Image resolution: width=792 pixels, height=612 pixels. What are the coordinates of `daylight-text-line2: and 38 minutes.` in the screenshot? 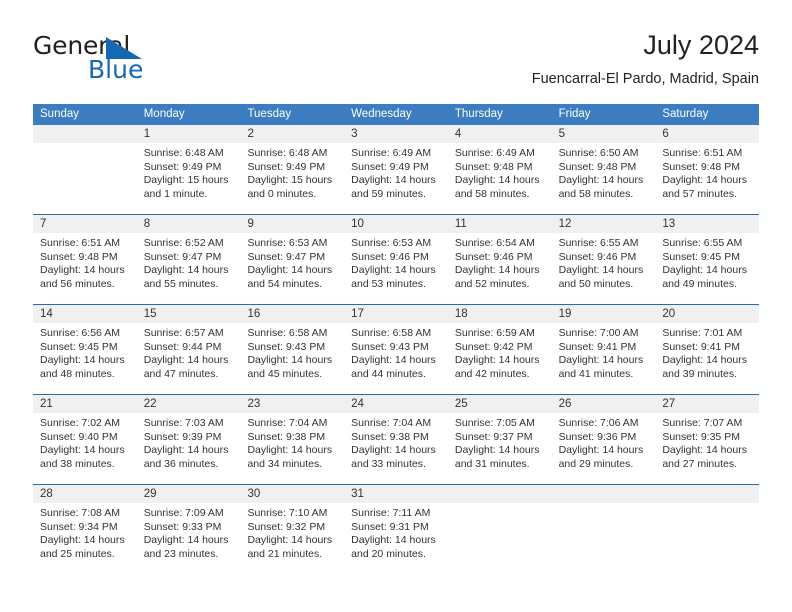 It's located at (77, 463).